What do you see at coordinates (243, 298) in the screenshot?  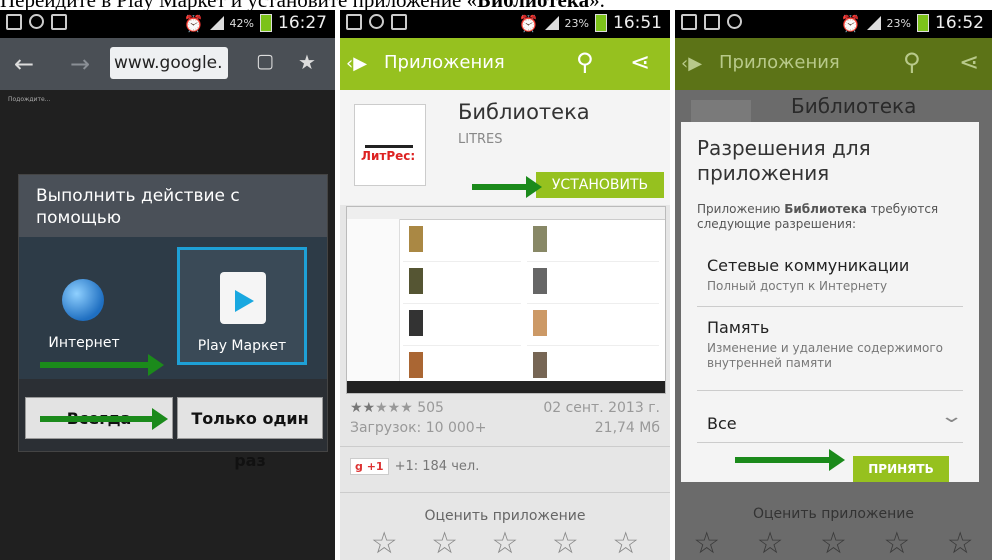 I see `play-store-icon` at bounding box center [243, 298].